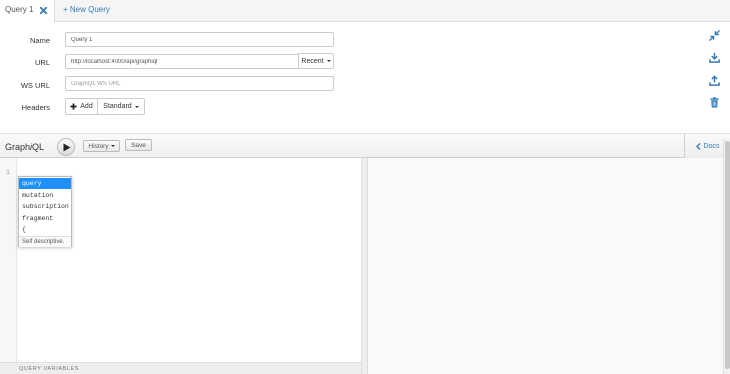 The width and height of the screenshot is (730, 374). What do you see at coordinates (182, 61) in the screenshot?
I see `url-input` at bounding box center [182, 61].